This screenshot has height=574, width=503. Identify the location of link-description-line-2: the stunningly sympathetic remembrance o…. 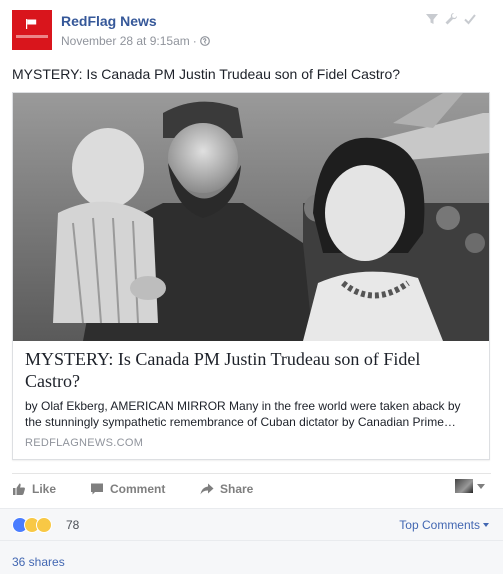
(240, 422).